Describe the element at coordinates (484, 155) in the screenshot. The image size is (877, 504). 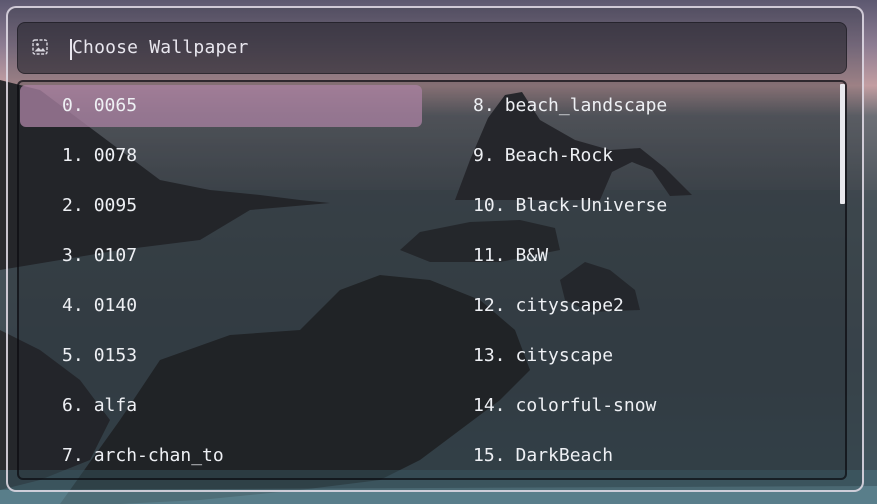
I see `list-item-index: 9.` at that location.